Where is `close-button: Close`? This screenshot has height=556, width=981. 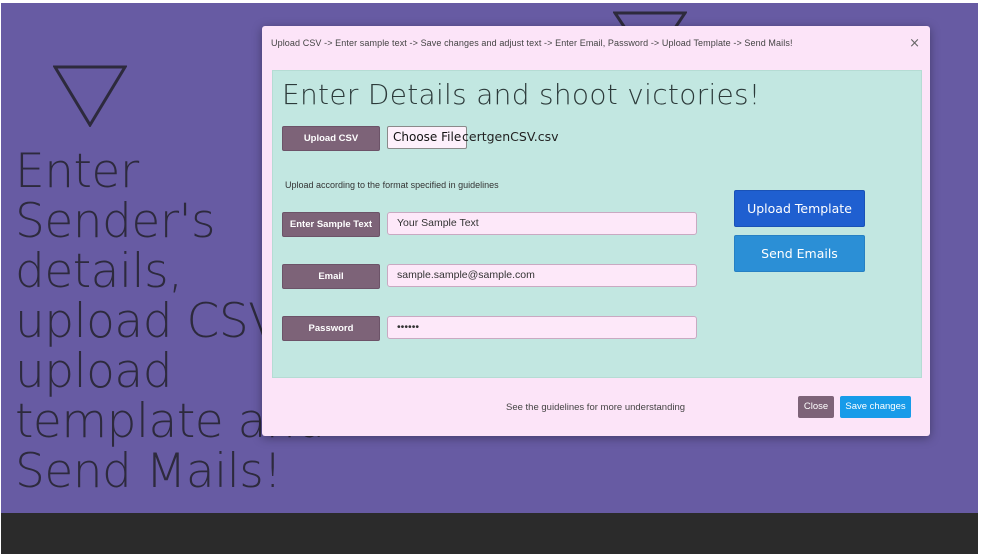
close-button: Close is located at coordinates (816, 407).